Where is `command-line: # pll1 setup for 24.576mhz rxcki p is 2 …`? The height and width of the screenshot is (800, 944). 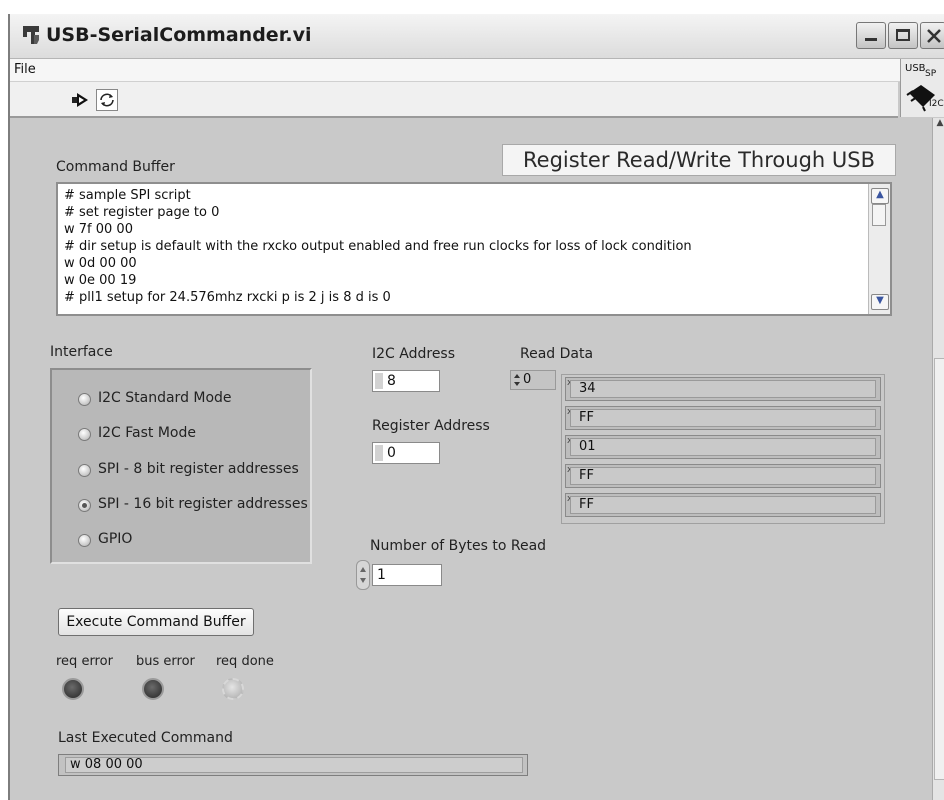
command-line: # pll1 setup for 24.576mhz rxcki p is 2 … is located at coordinates (227, 297).